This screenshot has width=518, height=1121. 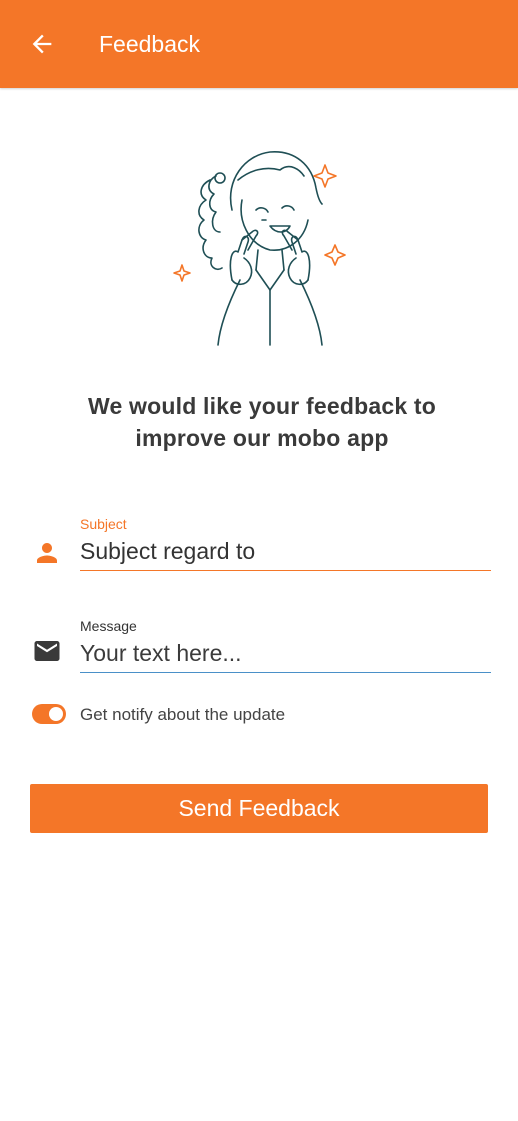 What do you see at coordinates (285, 653) in the screenshot?
I see `message-input` at bounding box center [285, 653].